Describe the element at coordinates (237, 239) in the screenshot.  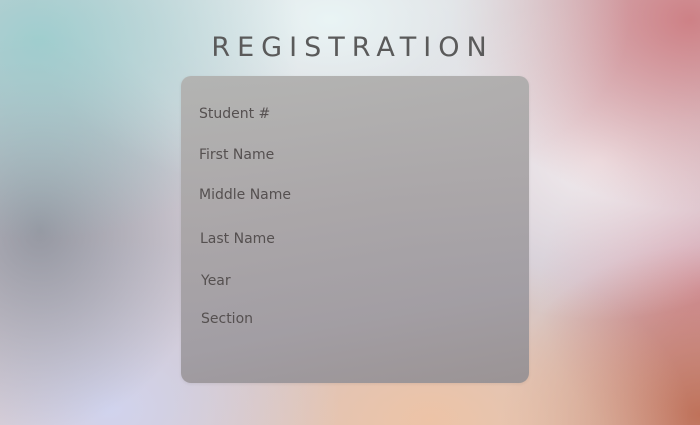
I see `last-name-label: Last Name` at that location.